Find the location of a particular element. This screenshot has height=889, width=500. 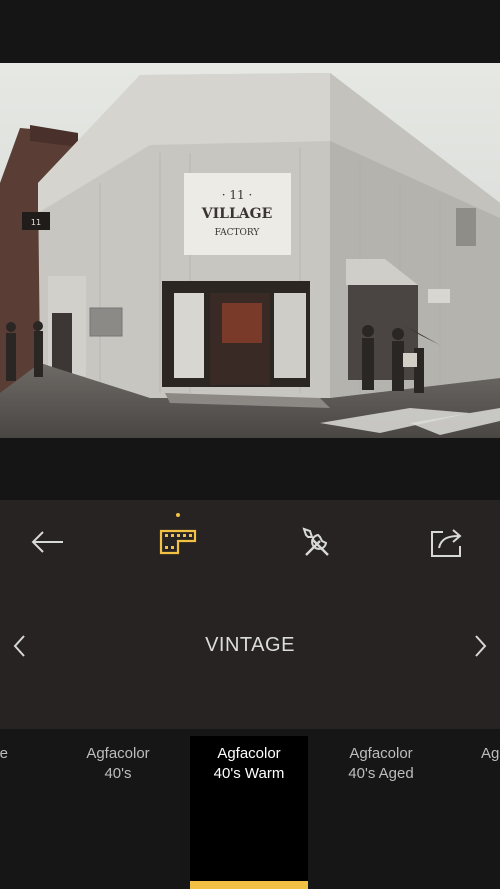

film-strip-icon is located at coordinates (178, 542).